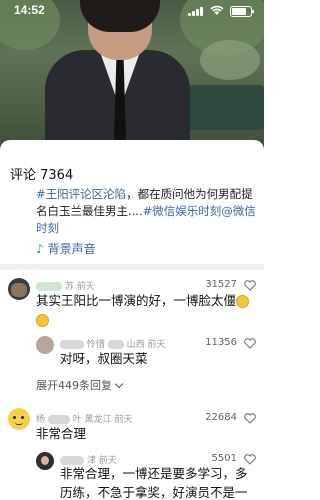  What do you see at coordinates (104, 358) in the screenshot?
I see `reply-text: 对呀，叔圈天菜` at bounding box center [104, 358].